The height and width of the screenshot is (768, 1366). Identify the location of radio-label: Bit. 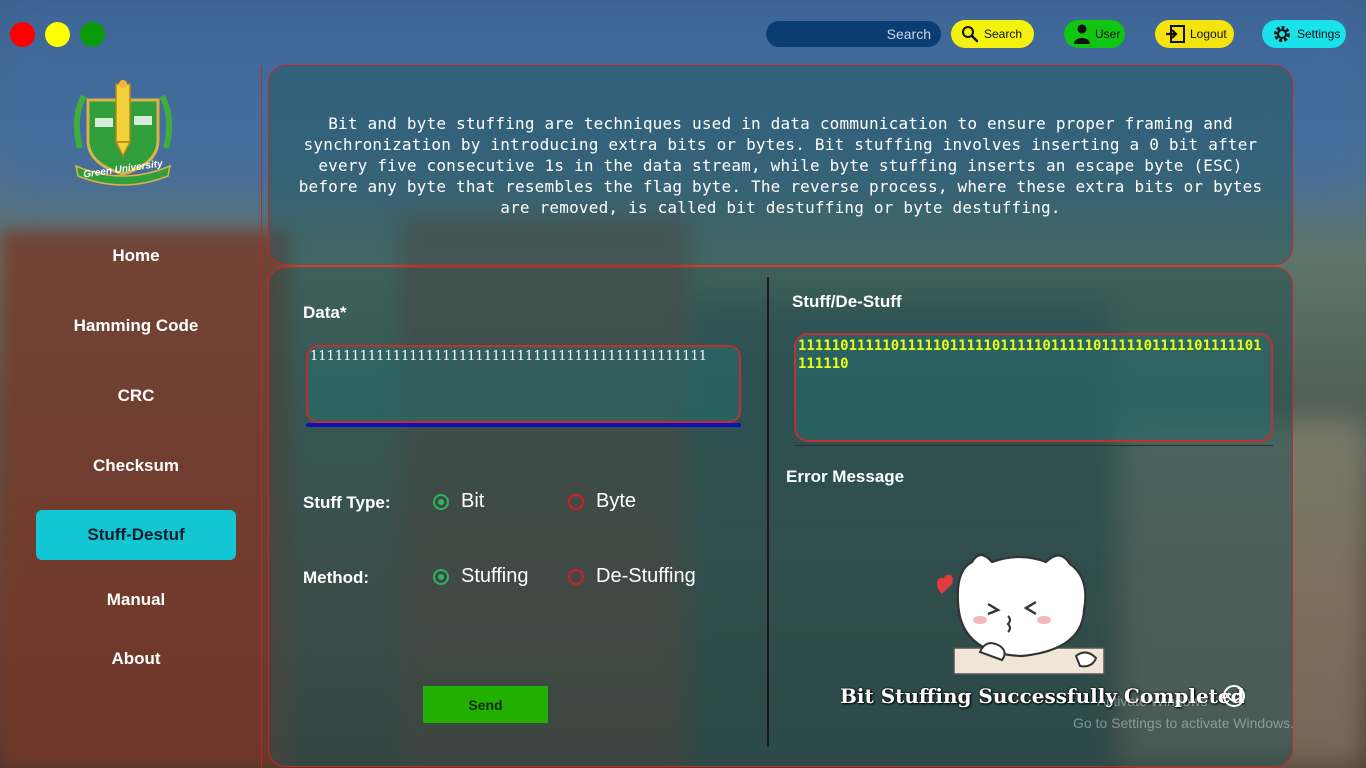
(473, 501).